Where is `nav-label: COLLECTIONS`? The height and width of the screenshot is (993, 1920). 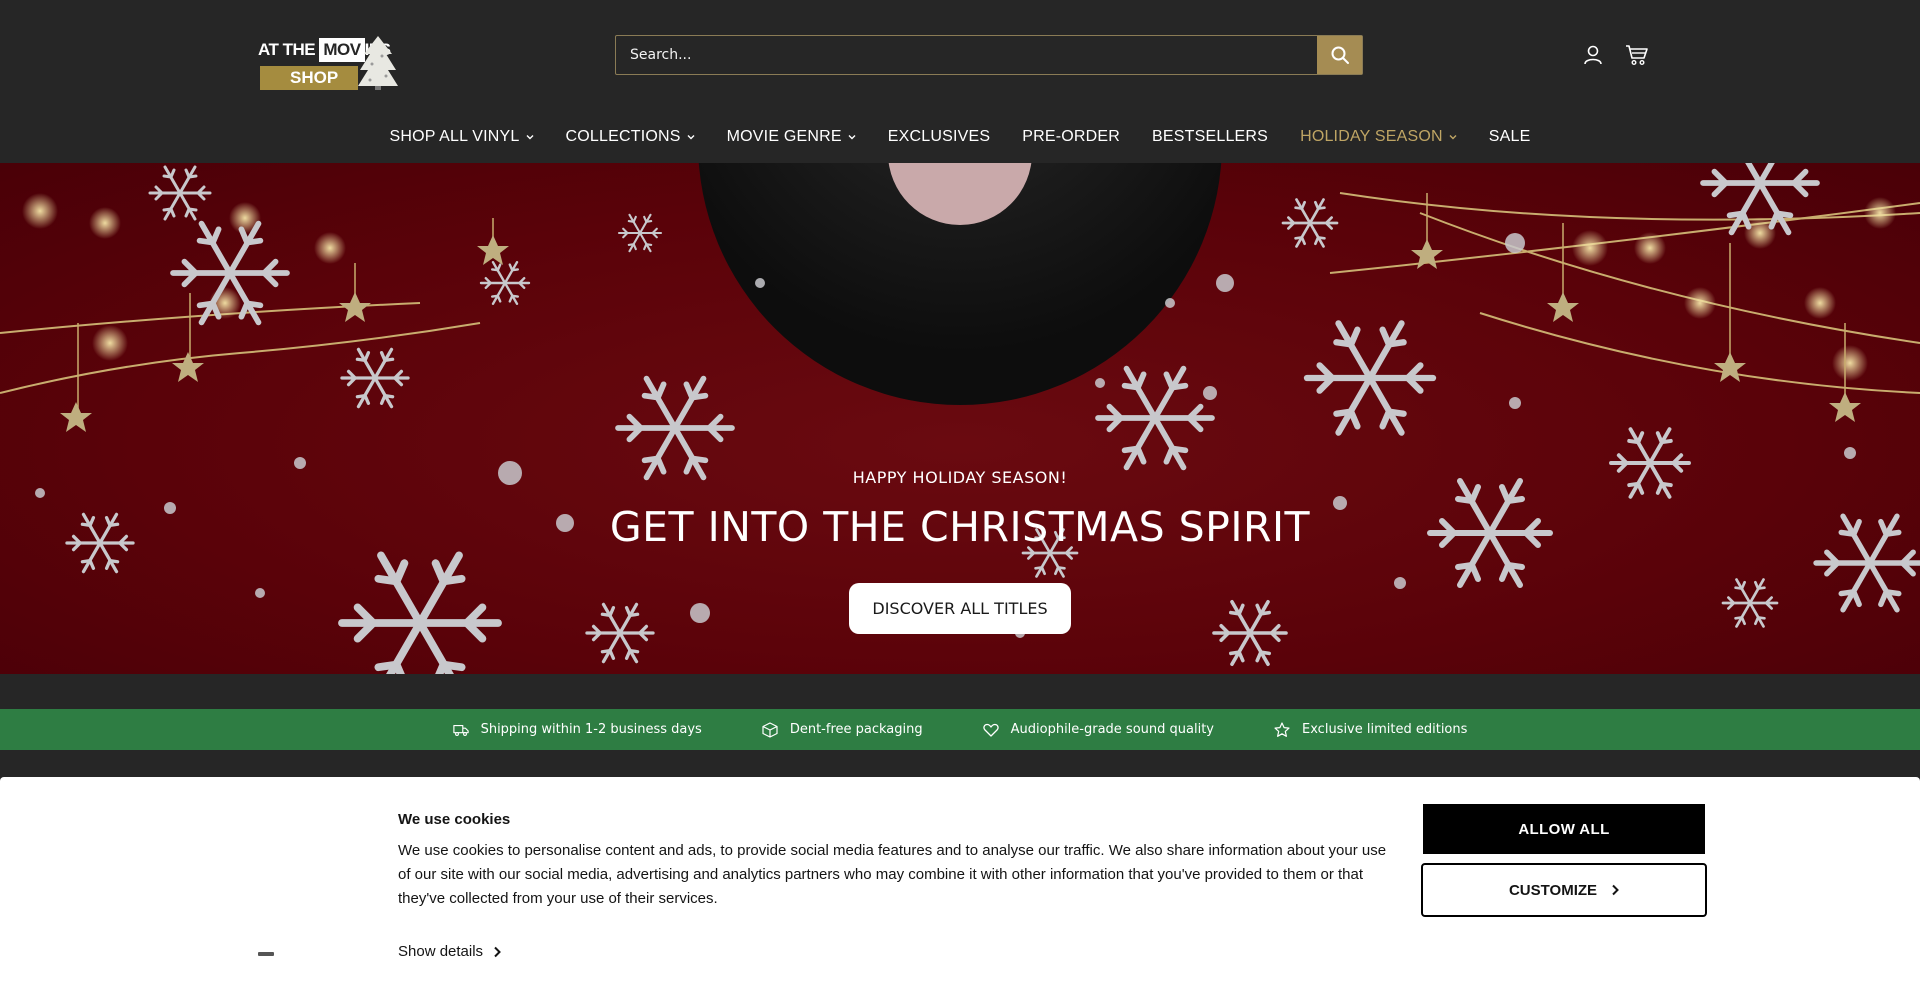
nav-label: COLLECTIONS is located at coordinates (623, 136).